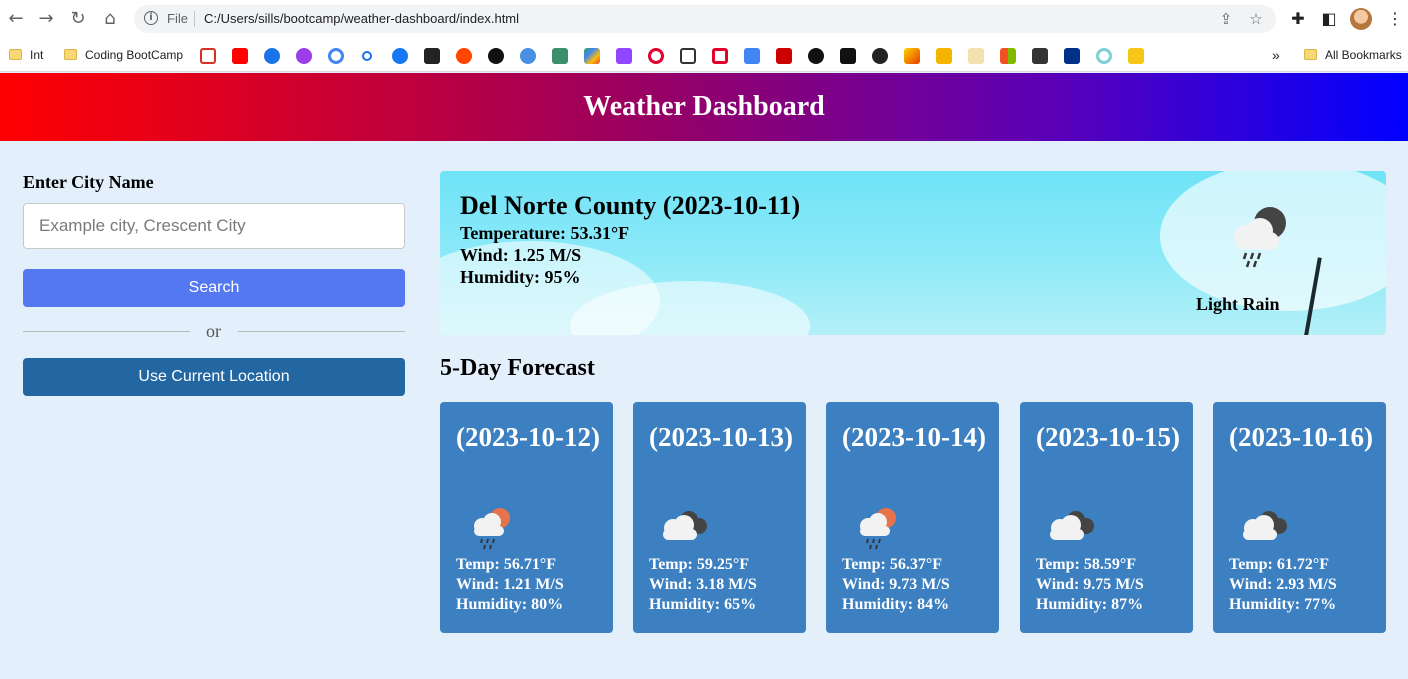  I want to click on forecast-temp: Temp: 61.72°F, so click(1279, 564).